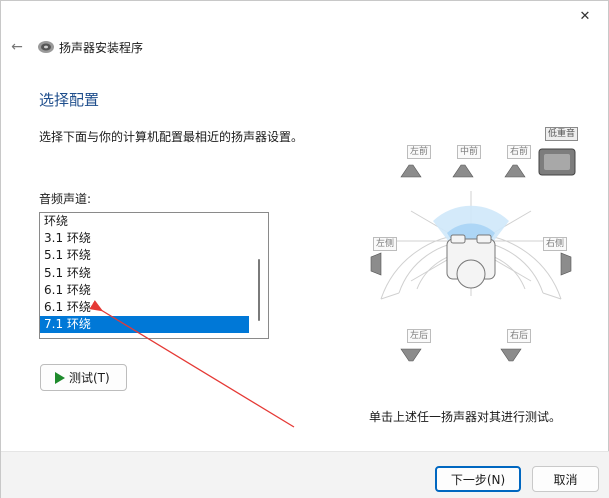  Describe the element at coordinates (171, 137) in the screenshot. I see `instruction-text: 选择下面与你的计算机配置最相近的扬声器设置。` at that location.